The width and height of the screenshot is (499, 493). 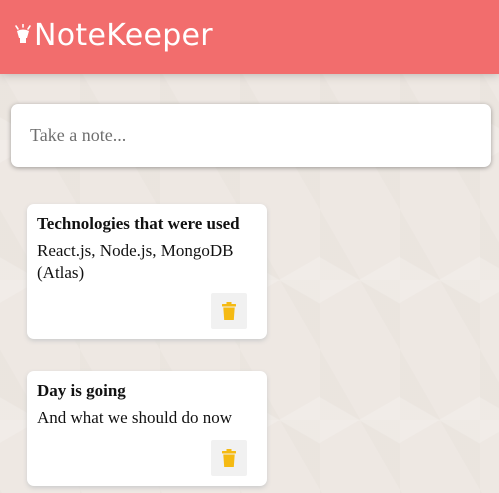 What do you see at coordinates (135, 417) in the screenshot?
I see `note-content: And what we should do now` at bounding box center [135, 417].